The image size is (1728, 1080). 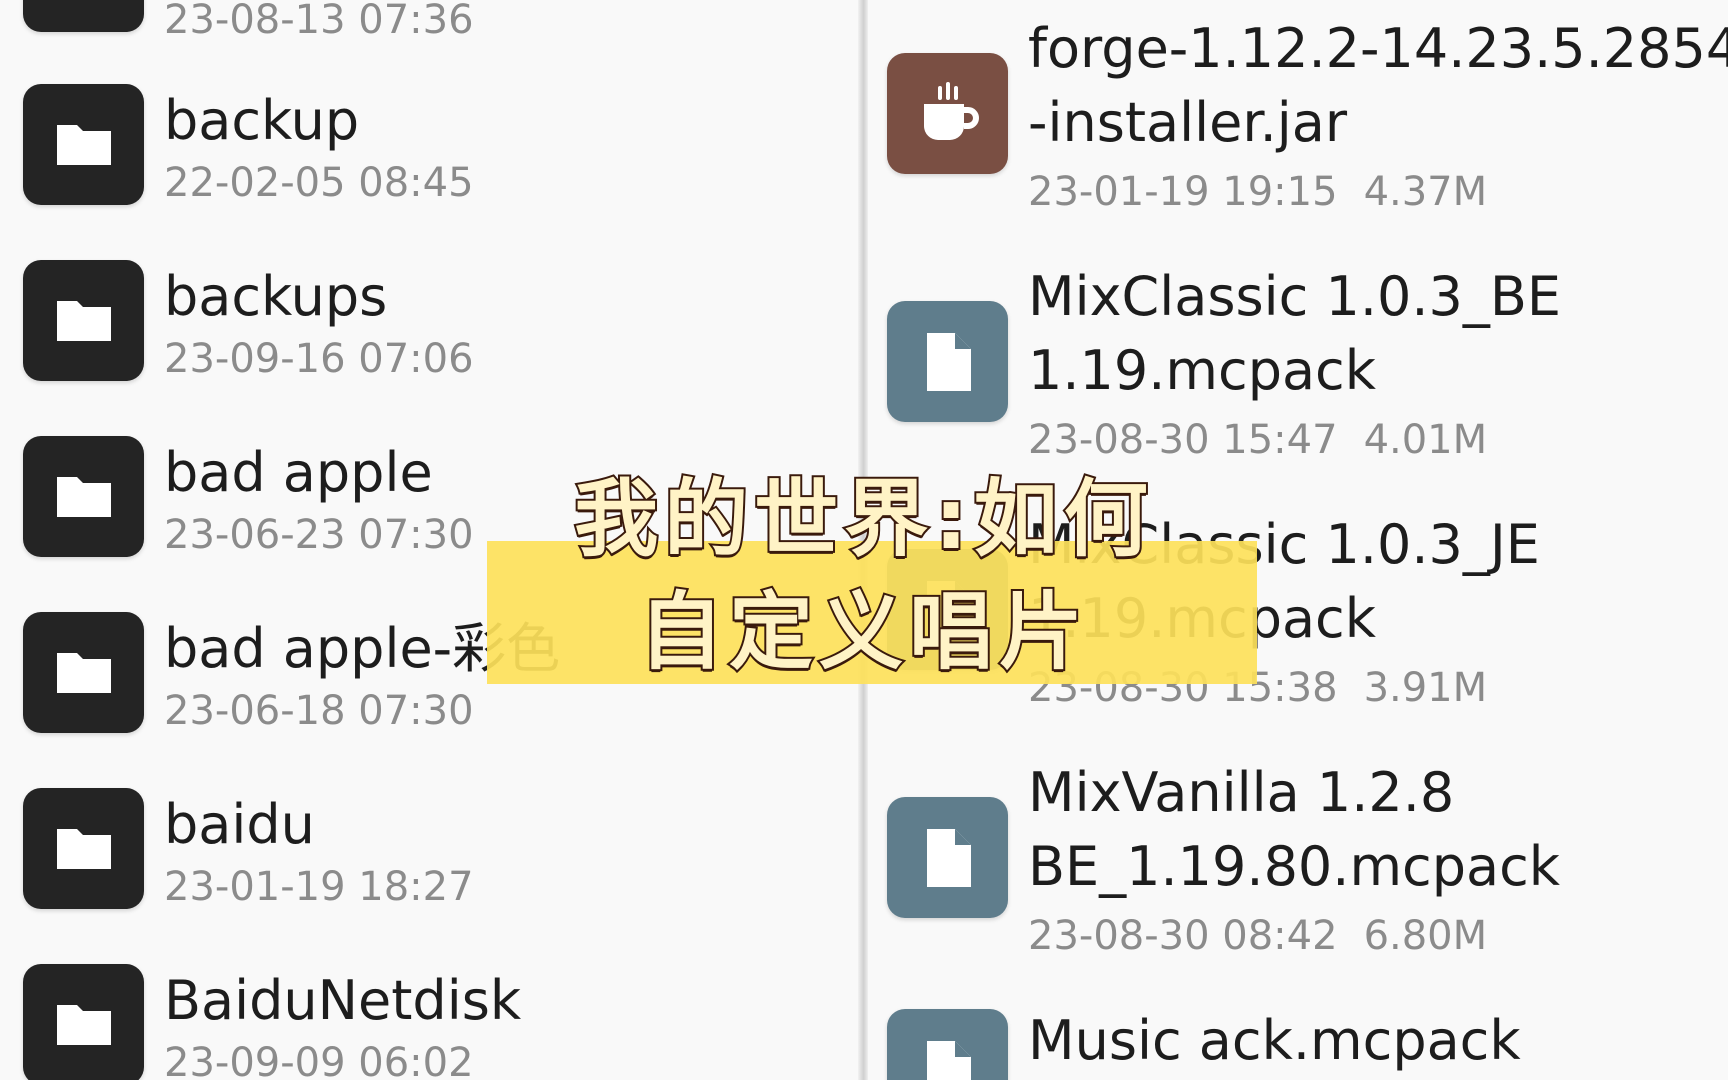 I want to click on item-name-cont: BE_1.19.80.mcpack, so click(x=1294, y=866).